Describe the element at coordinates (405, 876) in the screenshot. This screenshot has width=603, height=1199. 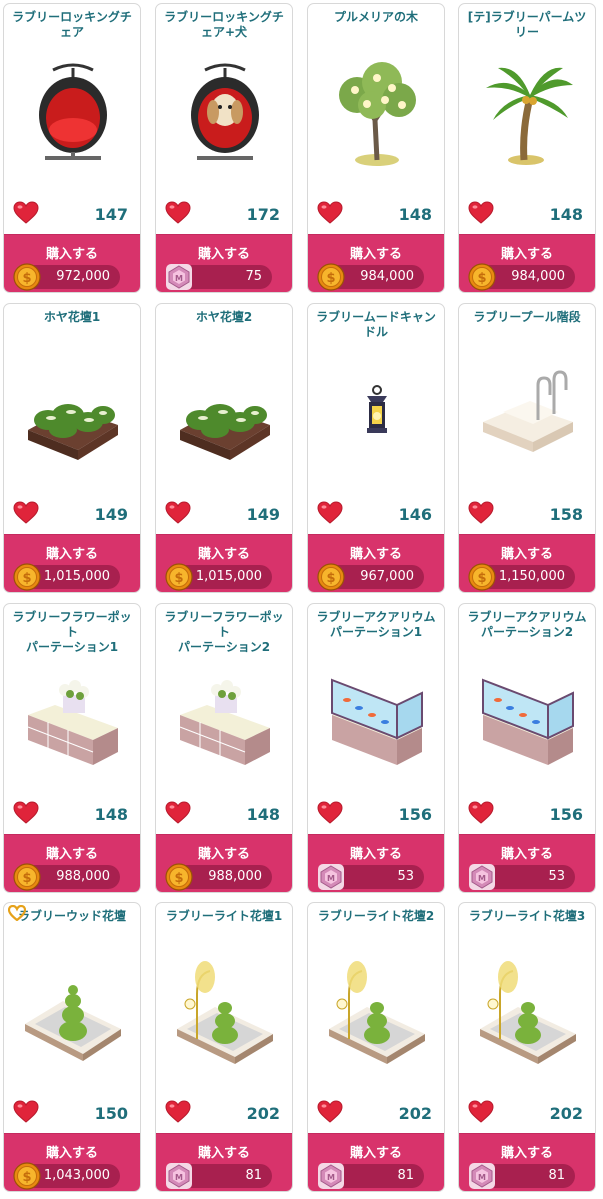
I see `price-value: 53` at that location.